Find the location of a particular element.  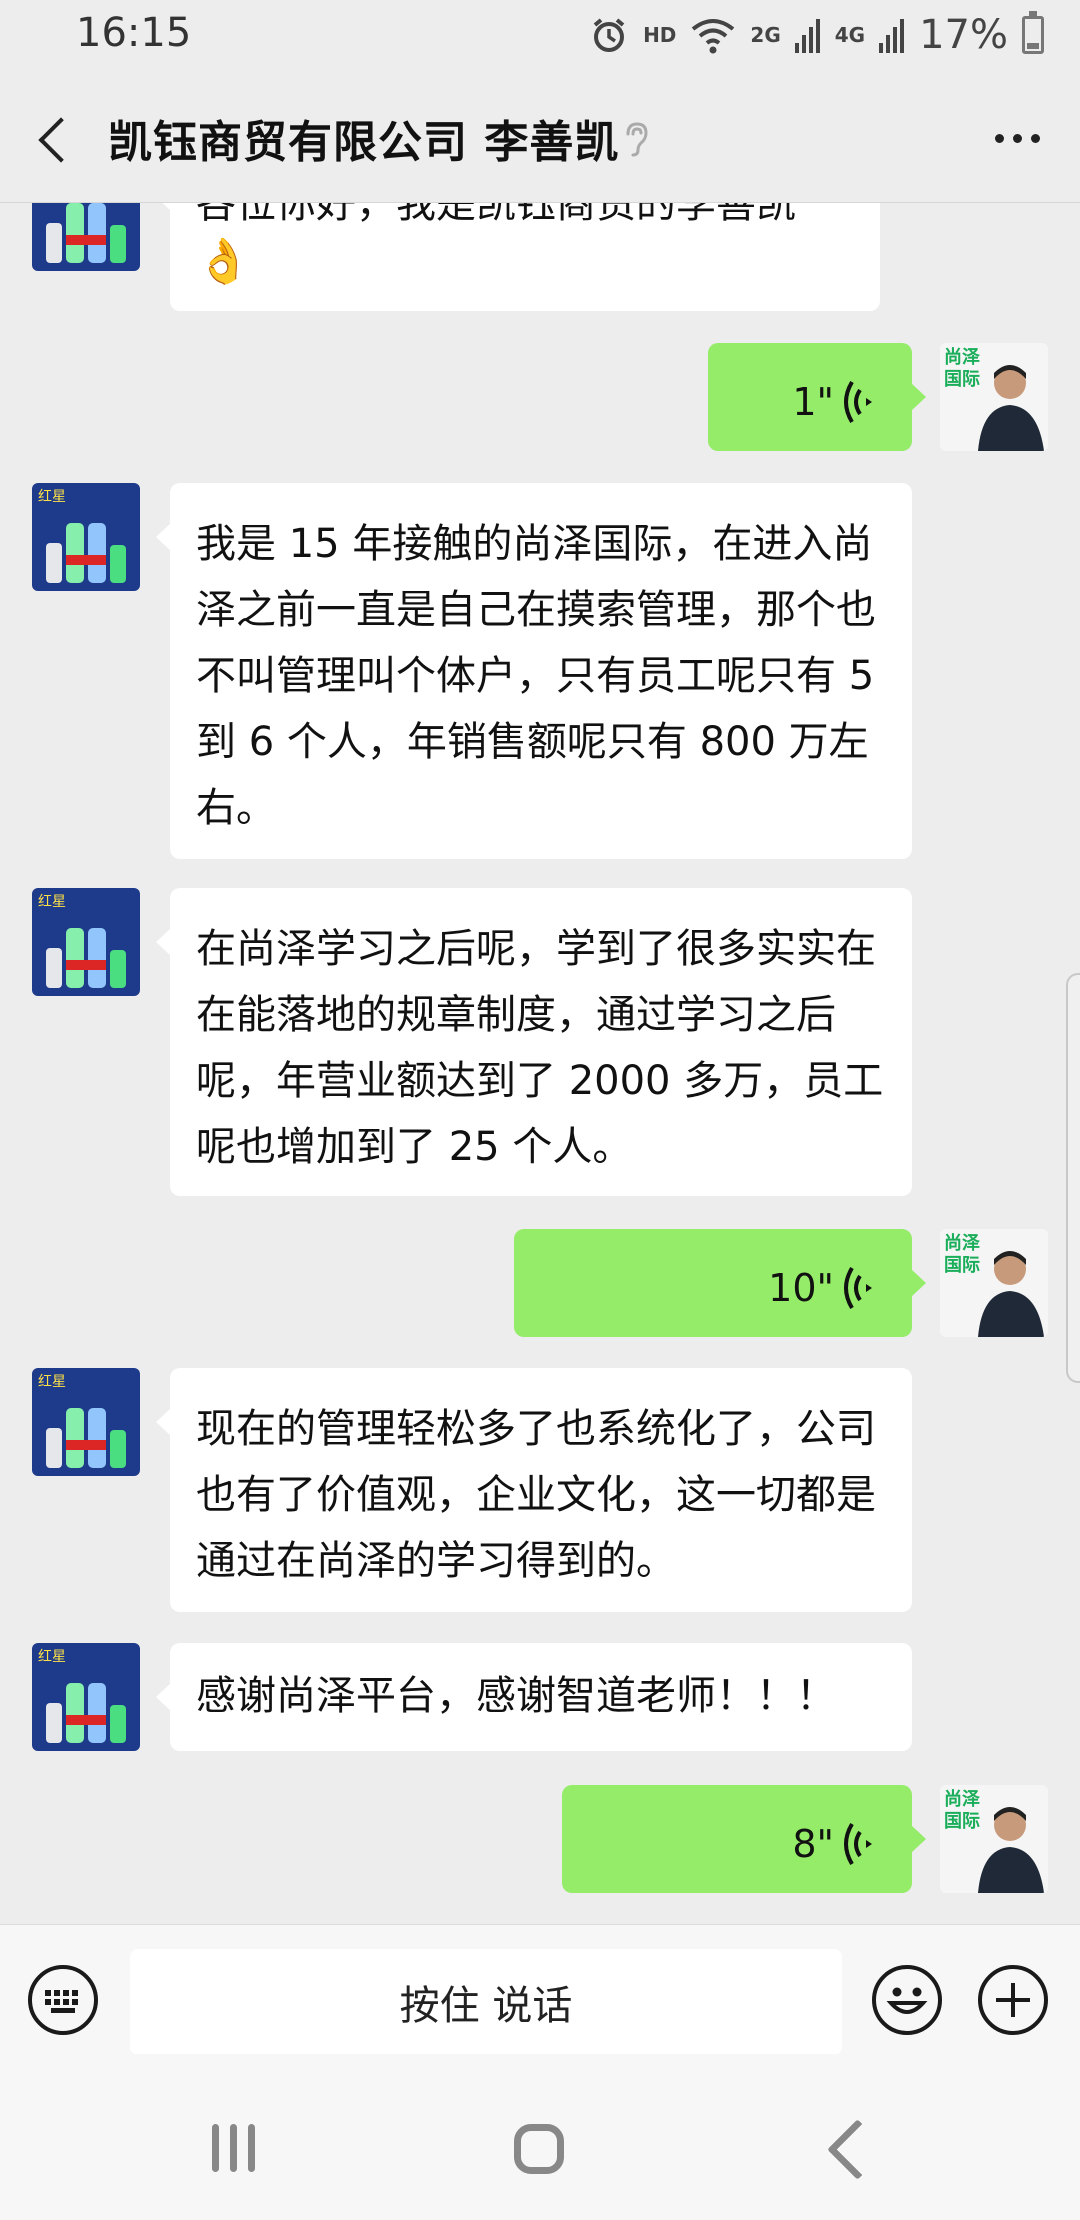

battery-percent: 17% is located at coordinates (963, 35).